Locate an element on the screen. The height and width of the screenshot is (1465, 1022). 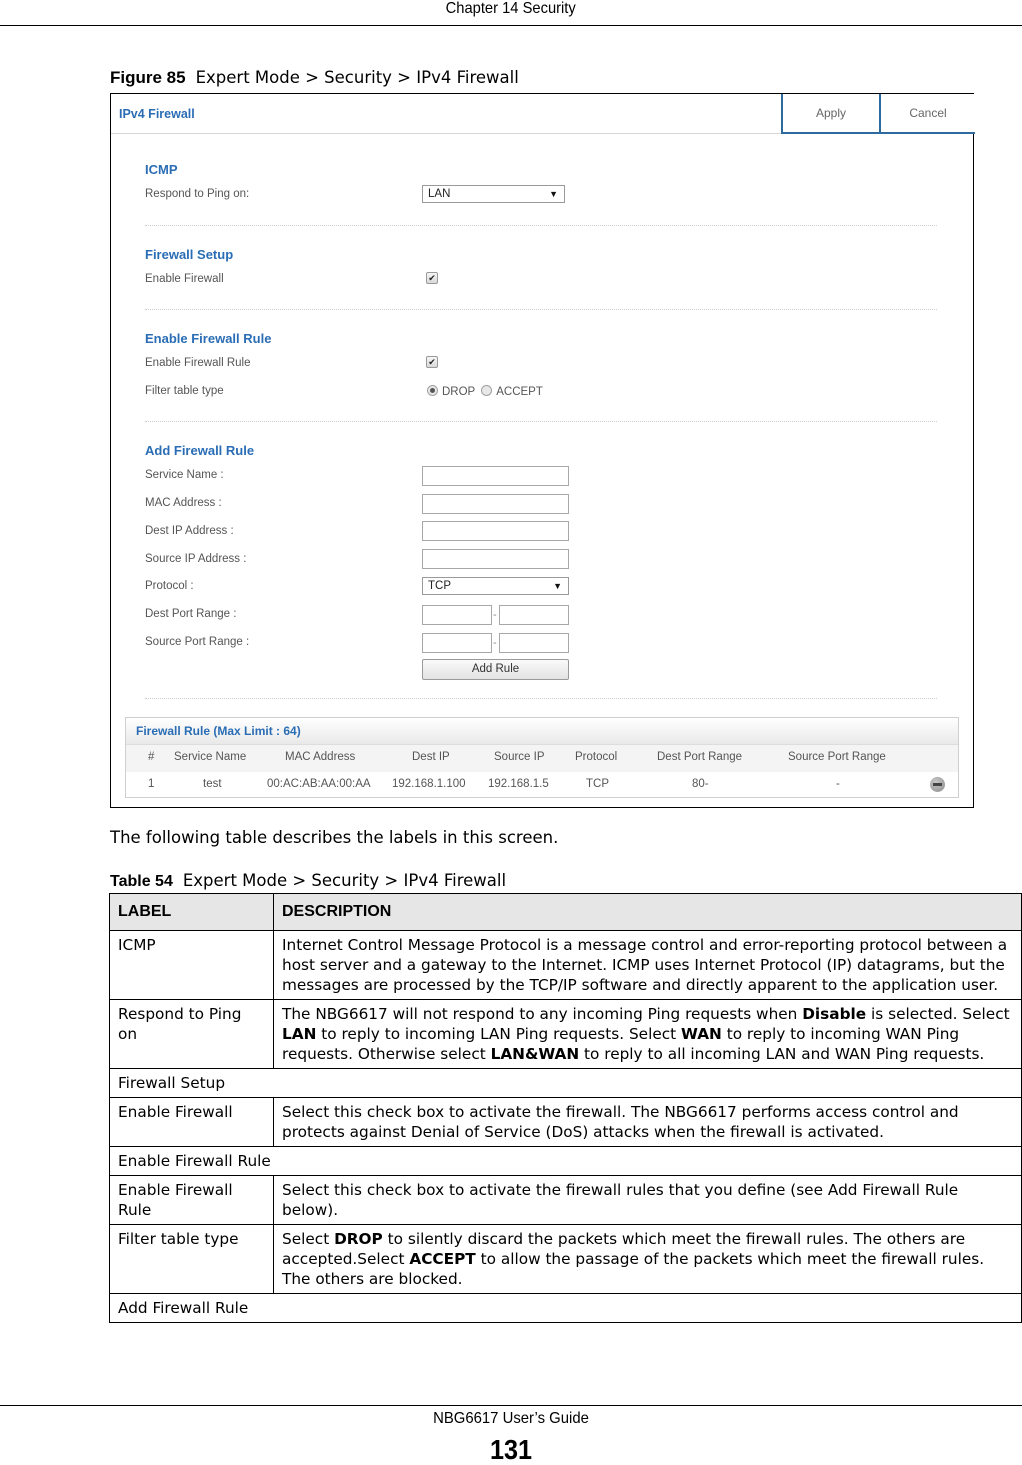
column-header-source-ip: Source IP is located at coordinates (519, 757).